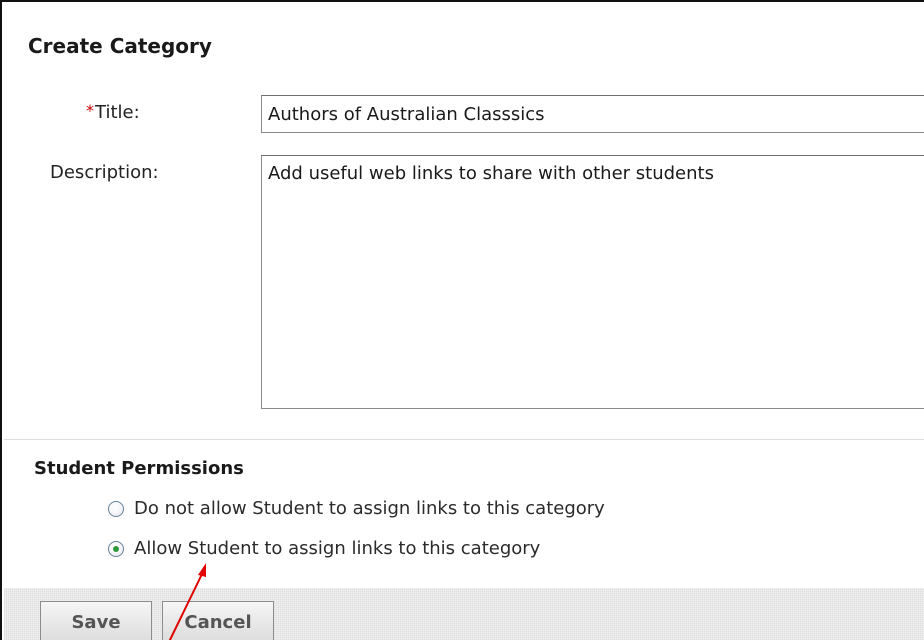 The width and height of the screenshot is (924, 640). I want to click on title-label-group: *Title:, so click(113, 112).